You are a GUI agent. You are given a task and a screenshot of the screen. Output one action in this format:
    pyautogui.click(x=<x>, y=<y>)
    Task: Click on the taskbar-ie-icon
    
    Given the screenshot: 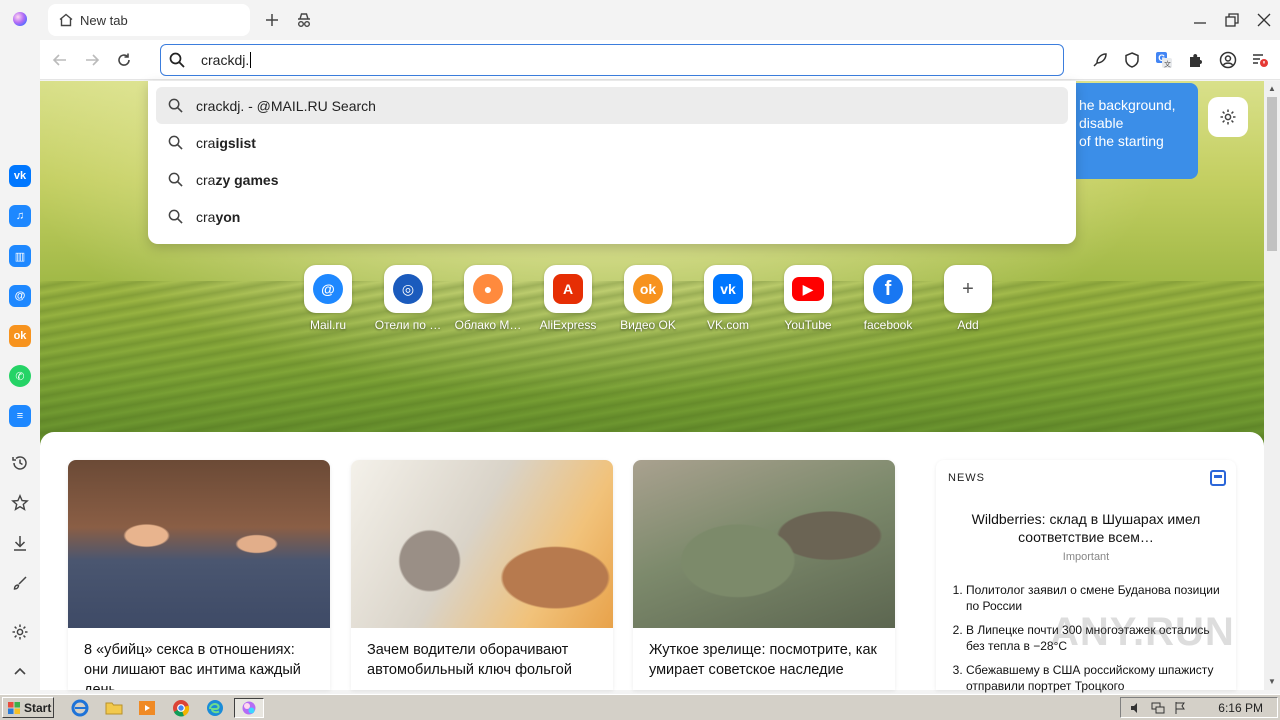 What is the action you would take?
    pyautogui.click(x=80, y=708)
    